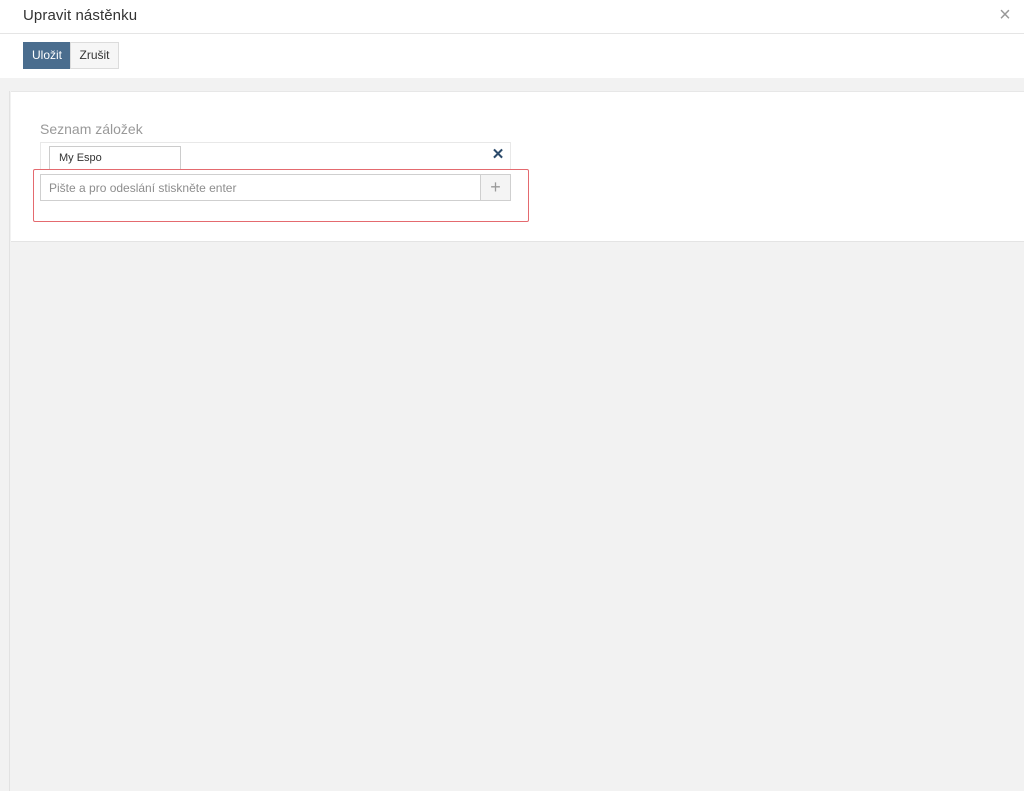  I want to click on modal-title: Upravit nástěnku, so click(80, 15).